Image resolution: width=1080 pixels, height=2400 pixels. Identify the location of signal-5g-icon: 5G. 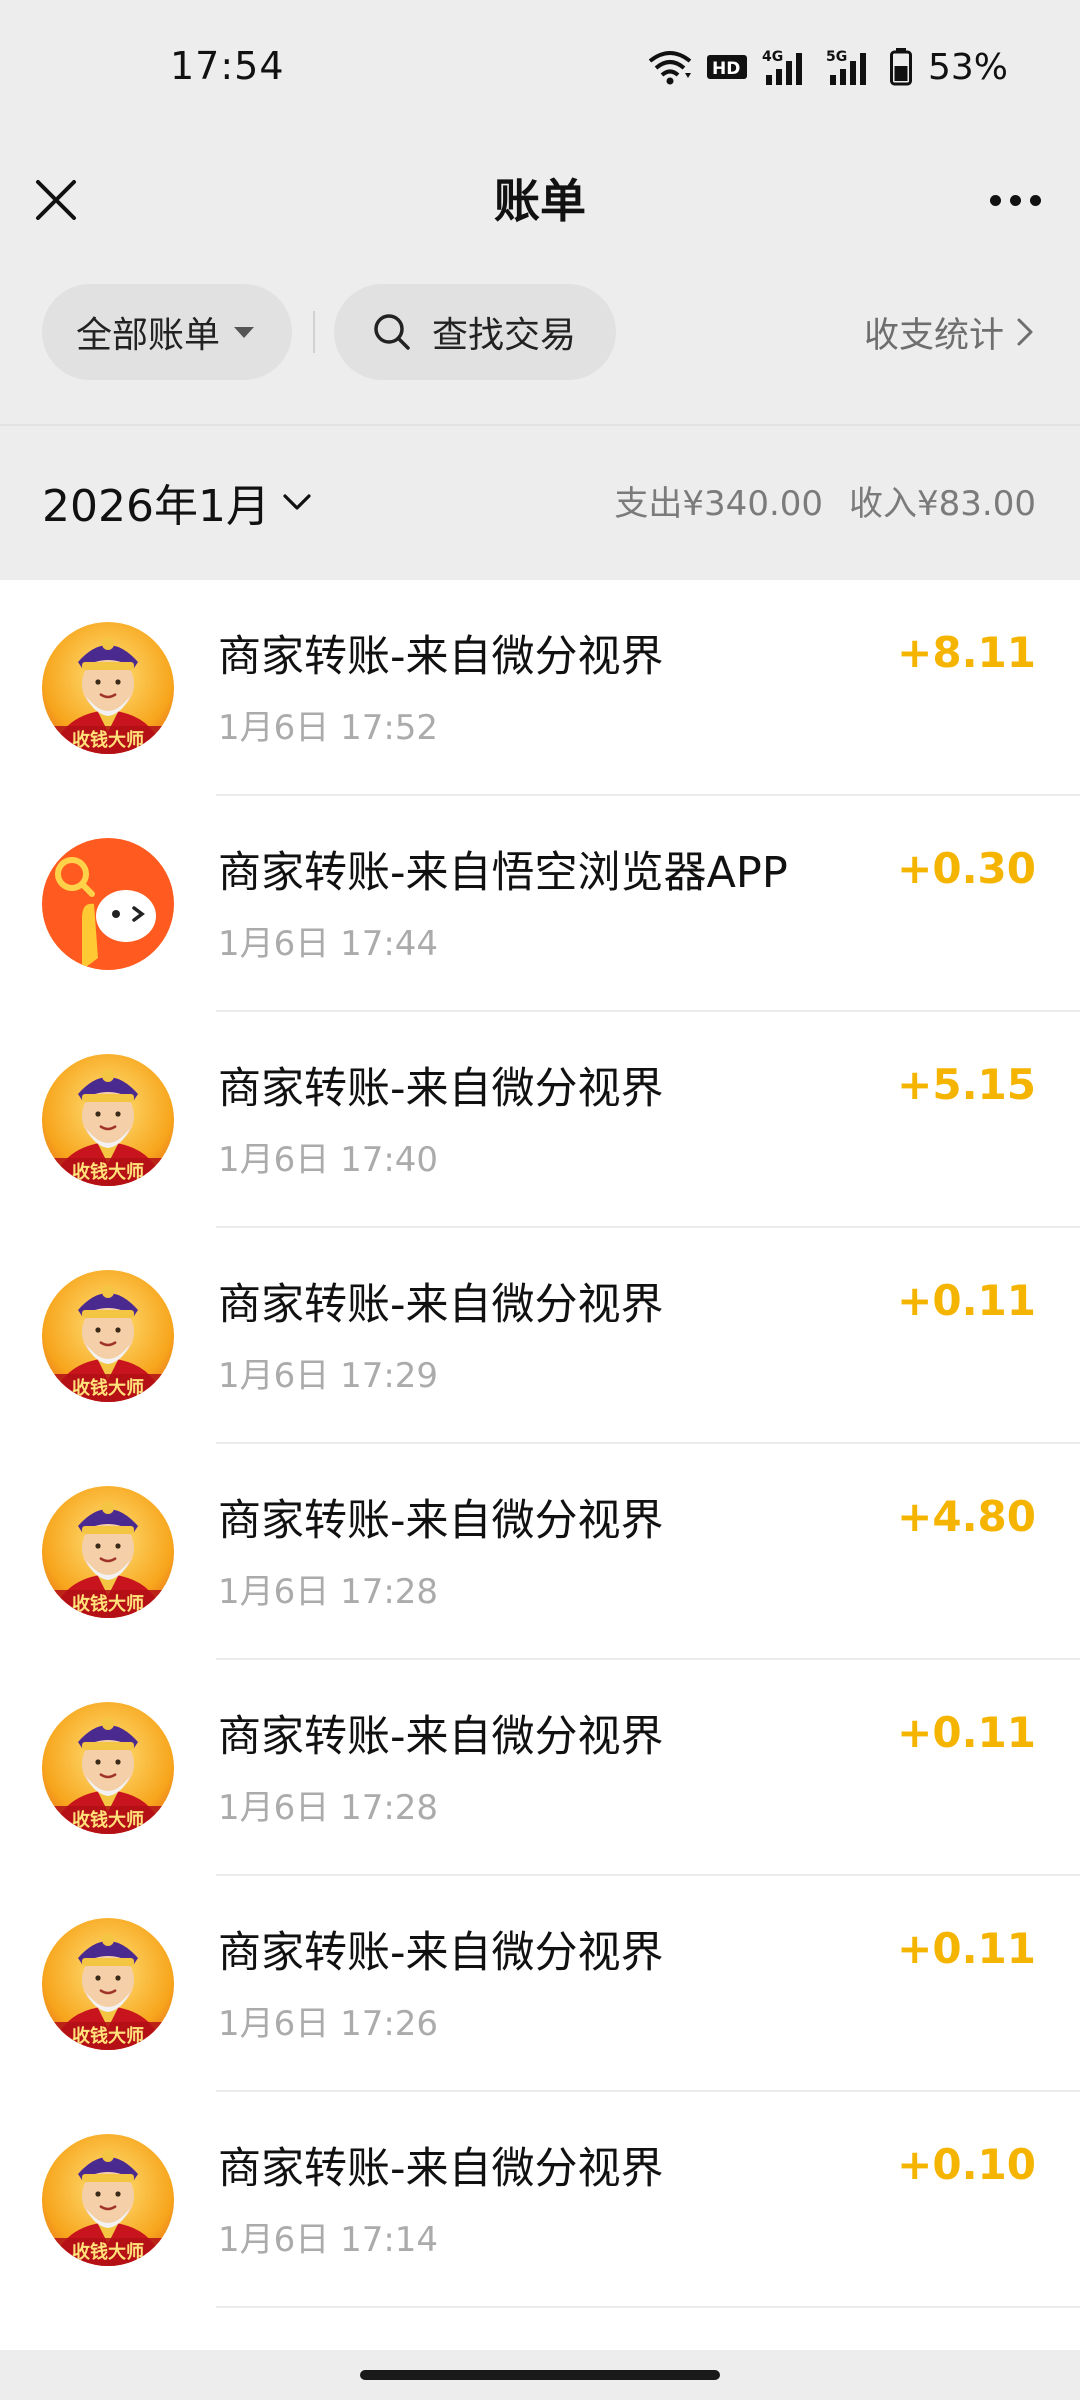
(846, 67).